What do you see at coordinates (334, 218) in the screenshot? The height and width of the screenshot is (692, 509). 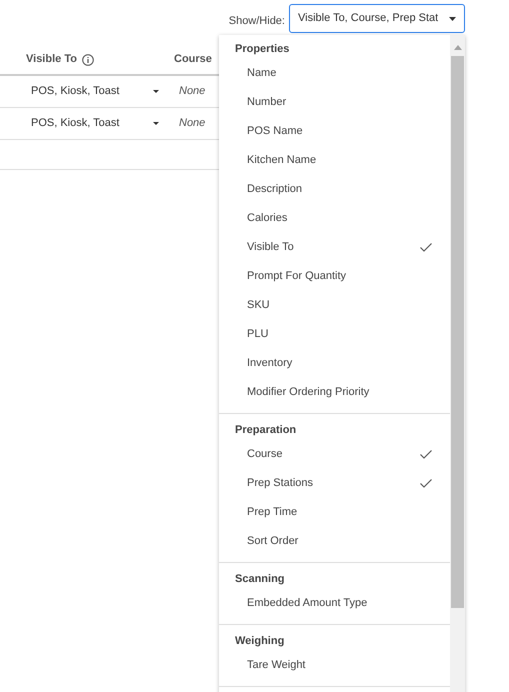 I see `menu-item: Calories` at bounding box center [334, 218].